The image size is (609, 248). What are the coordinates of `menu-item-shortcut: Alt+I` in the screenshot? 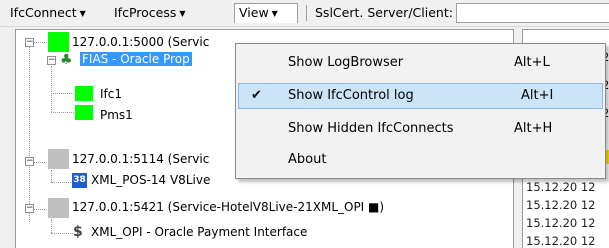 It's located at (537, 95).